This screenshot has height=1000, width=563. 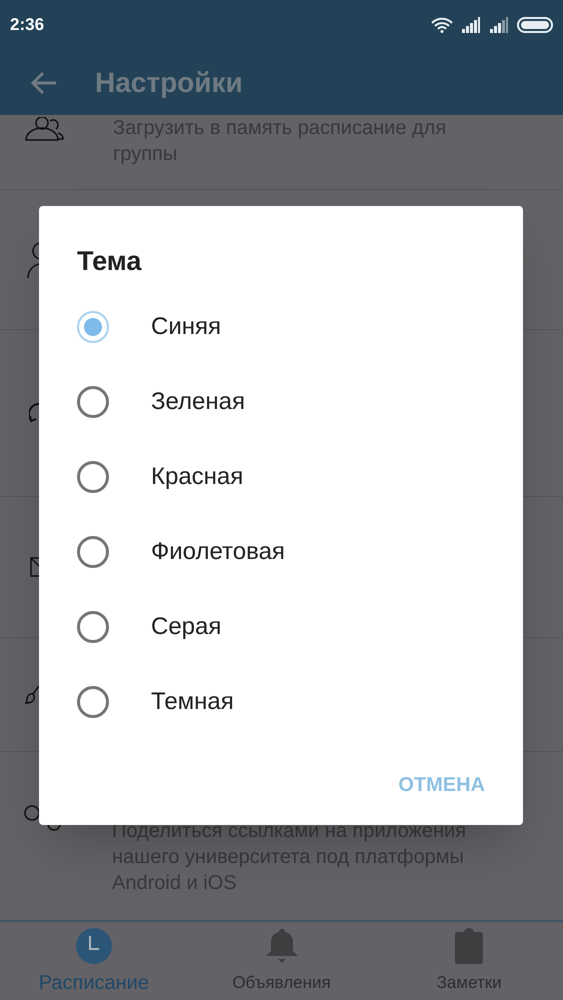 I want to click on clock: 2:36, so click(x=27, y=25).